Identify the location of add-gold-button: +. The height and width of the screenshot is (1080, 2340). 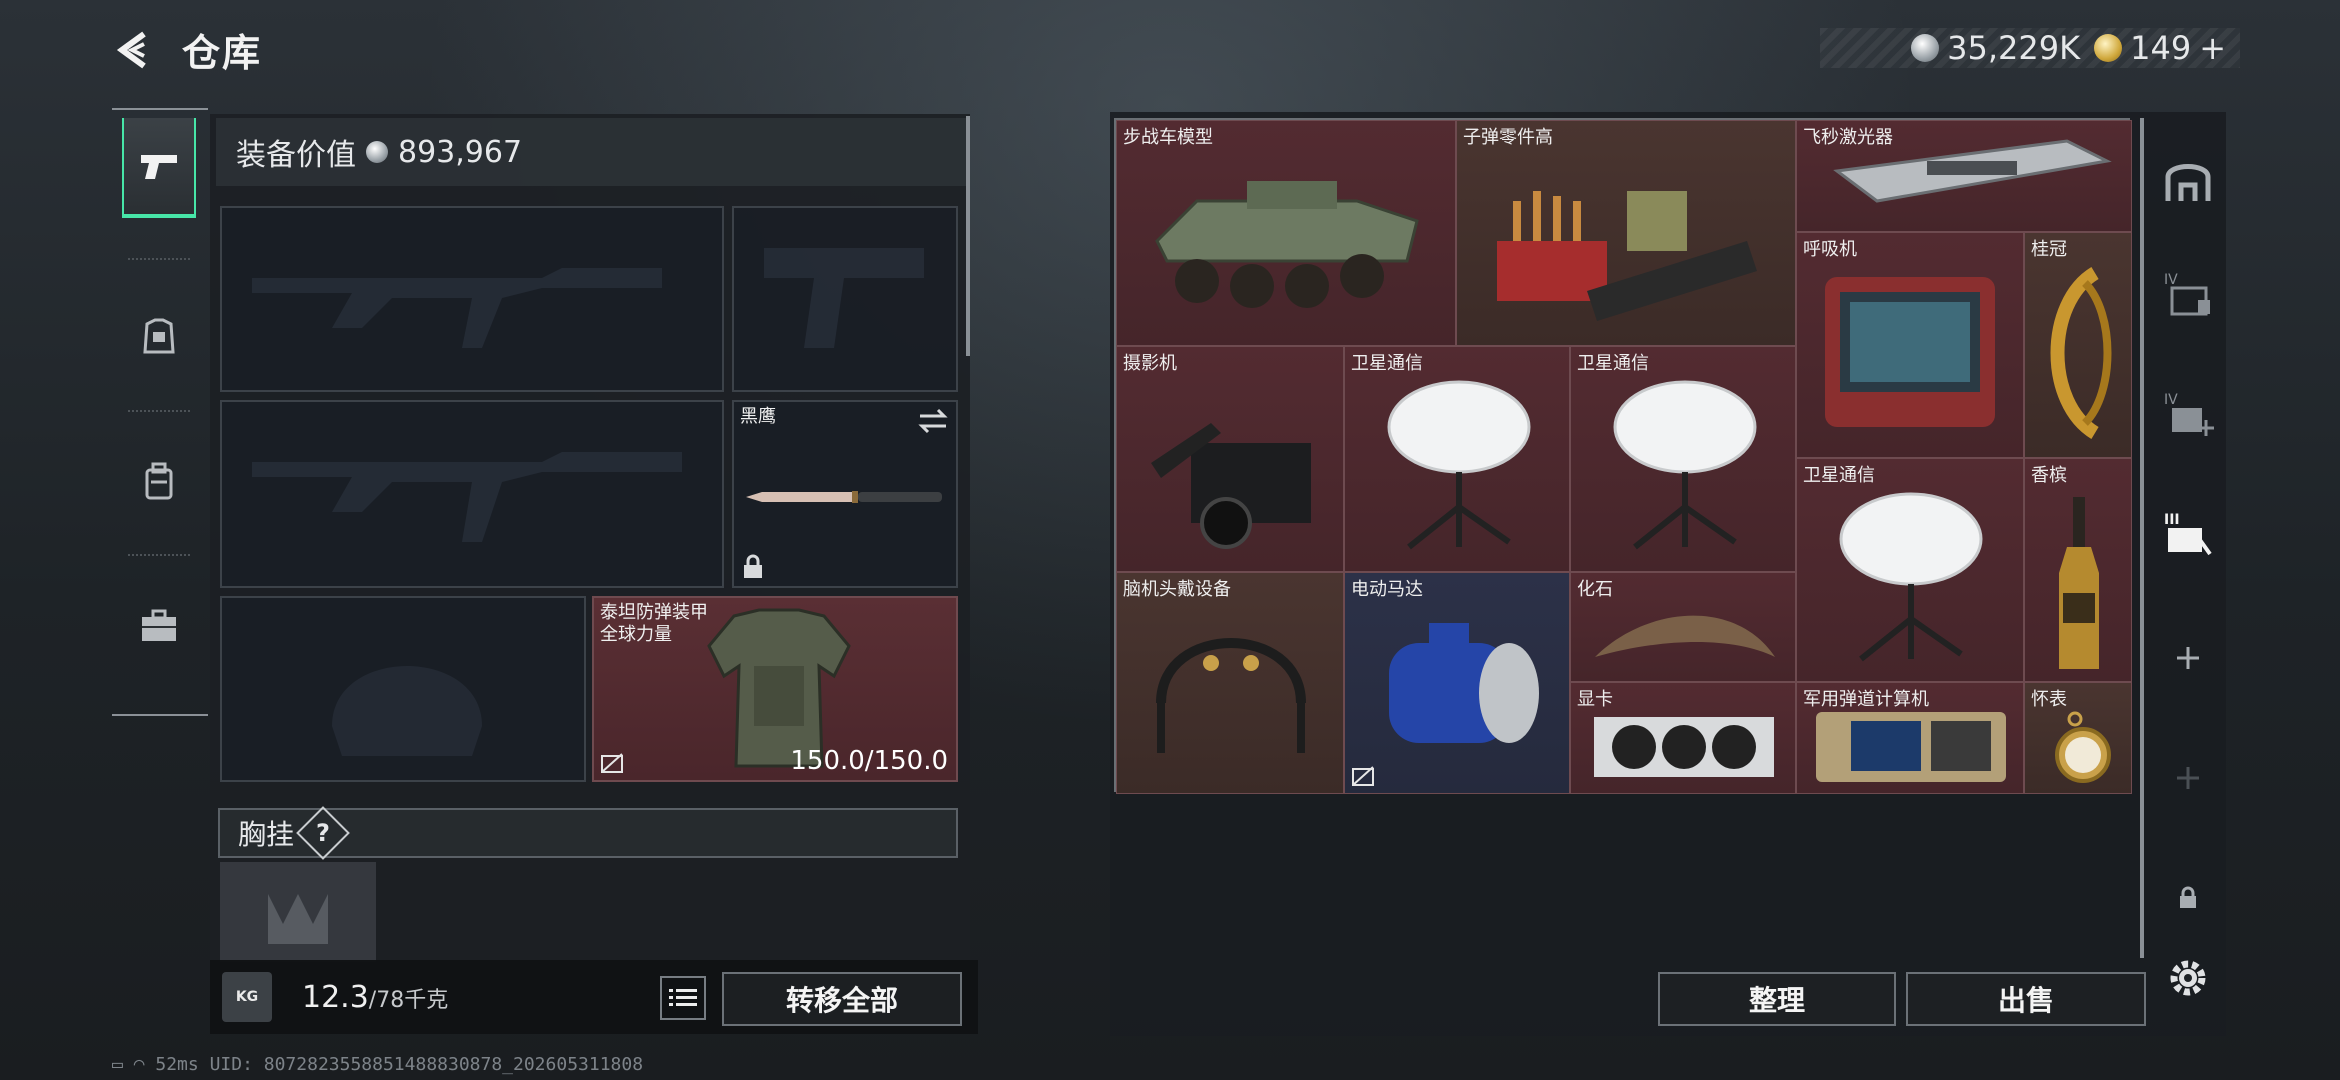
(2212, 48).